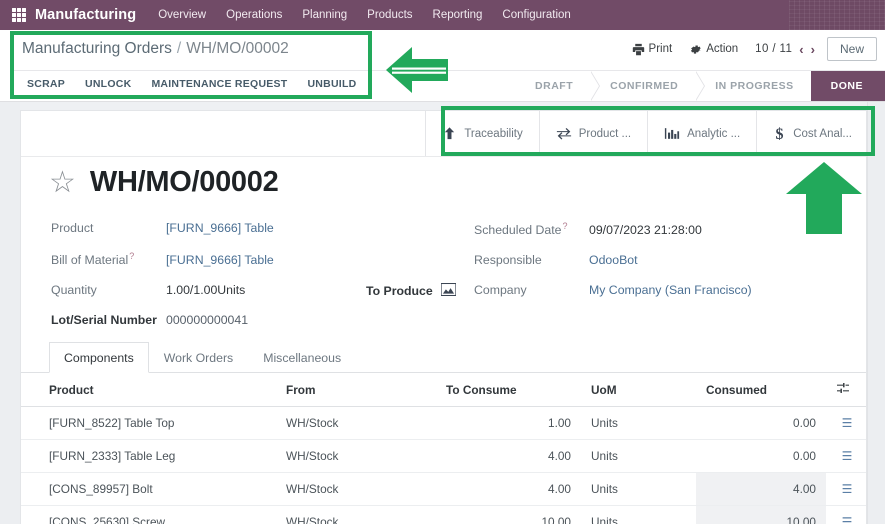  Describe the element at coordinates (108, 84) in the screenshot. I see `unlock-button: UNLOCK` at that location.